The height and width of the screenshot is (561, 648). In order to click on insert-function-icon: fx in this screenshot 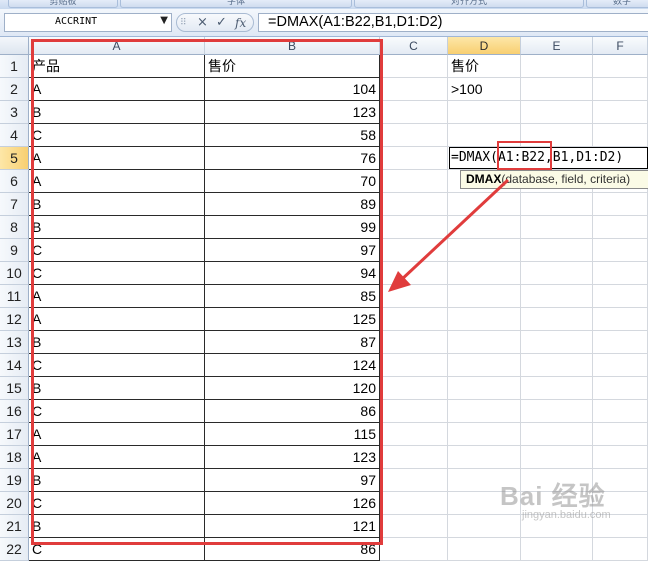, I will do `click(240, 23)`.